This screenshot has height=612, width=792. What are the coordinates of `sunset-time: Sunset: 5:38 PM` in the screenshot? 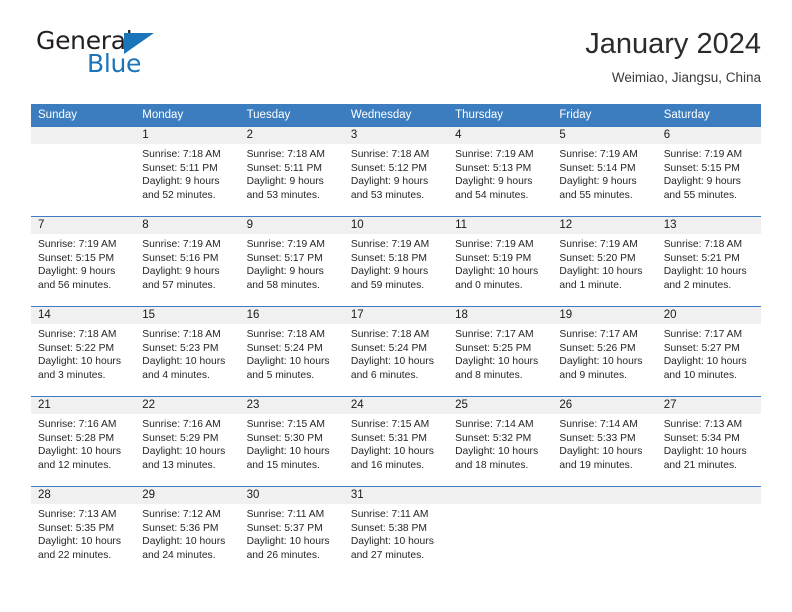 It's located at (388, 528).